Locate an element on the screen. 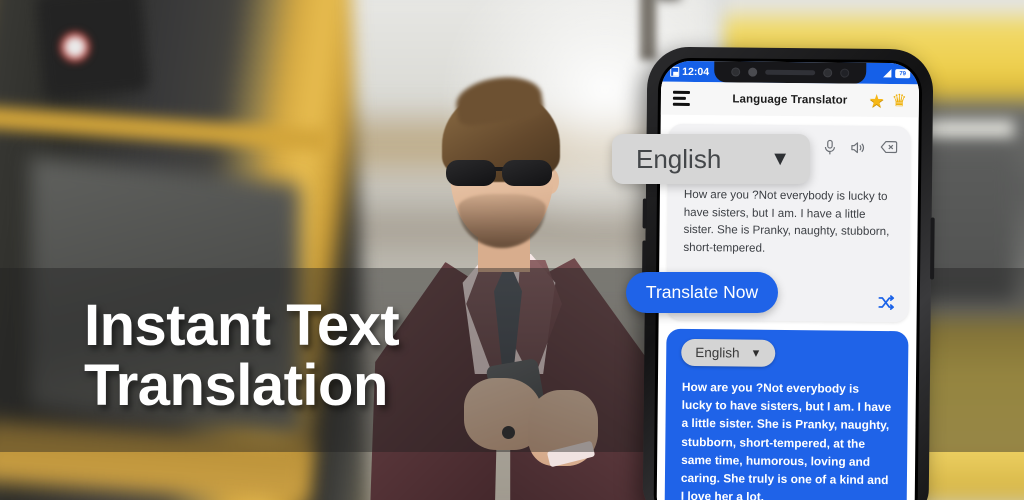 Image resolution: width=1024 pixels, height=500 pixels. proximity-sensor-icon is located at coordinates (828, 73).